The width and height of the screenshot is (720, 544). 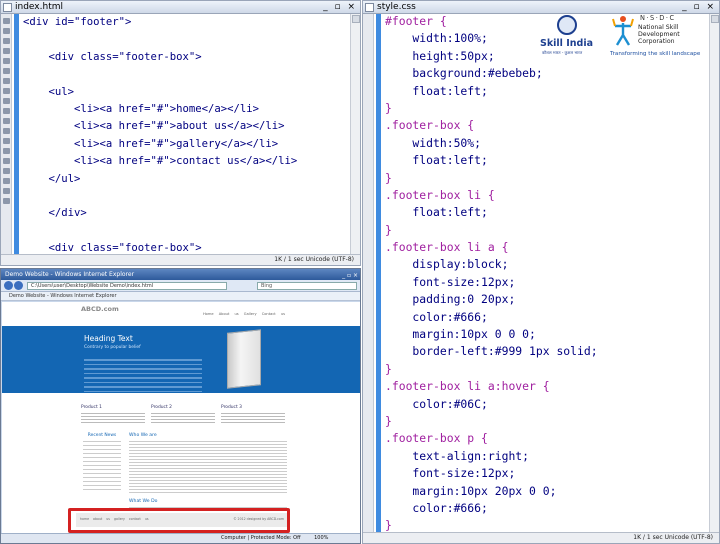 What do you see at coordinates (467, 386) in the screenshot?
I see `css-code-line: .footer-box li a:hover {` at bounding box center [467, 386].